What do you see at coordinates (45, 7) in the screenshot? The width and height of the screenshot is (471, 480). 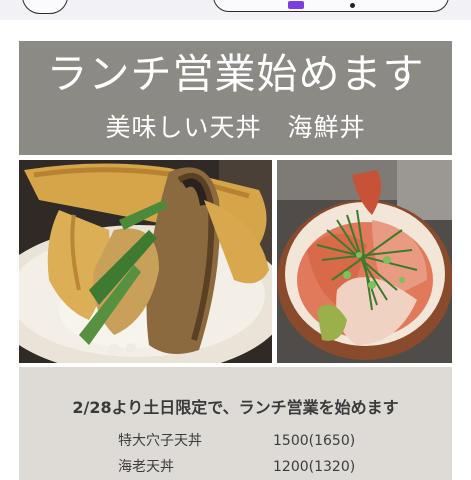 I see `back-button` at bounding box center [45, 7].